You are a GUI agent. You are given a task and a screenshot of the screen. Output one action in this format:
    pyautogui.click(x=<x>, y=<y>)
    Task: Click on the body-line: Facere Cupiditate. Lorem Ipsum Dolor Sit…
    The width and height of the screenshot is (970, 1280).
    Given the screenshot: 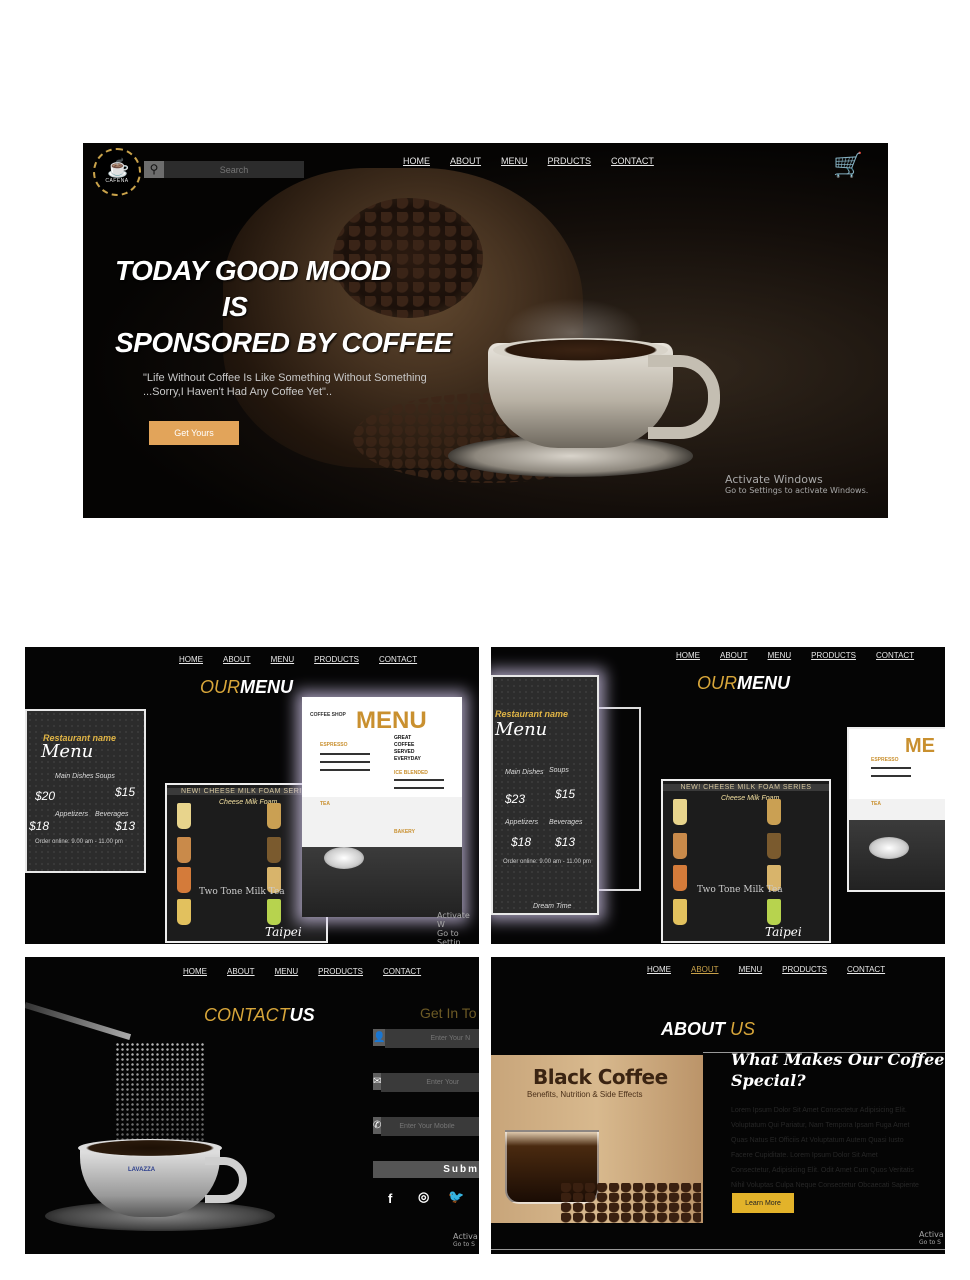 What is the action you would take?
    pyautogui.click(x=804, y=1155)
    